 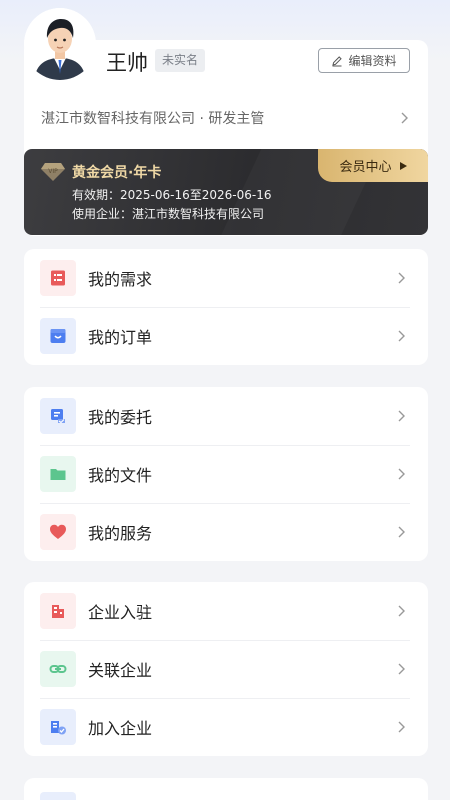 I want to click on edit-profile-button: 编辑资料, so click(x=364, y=60).